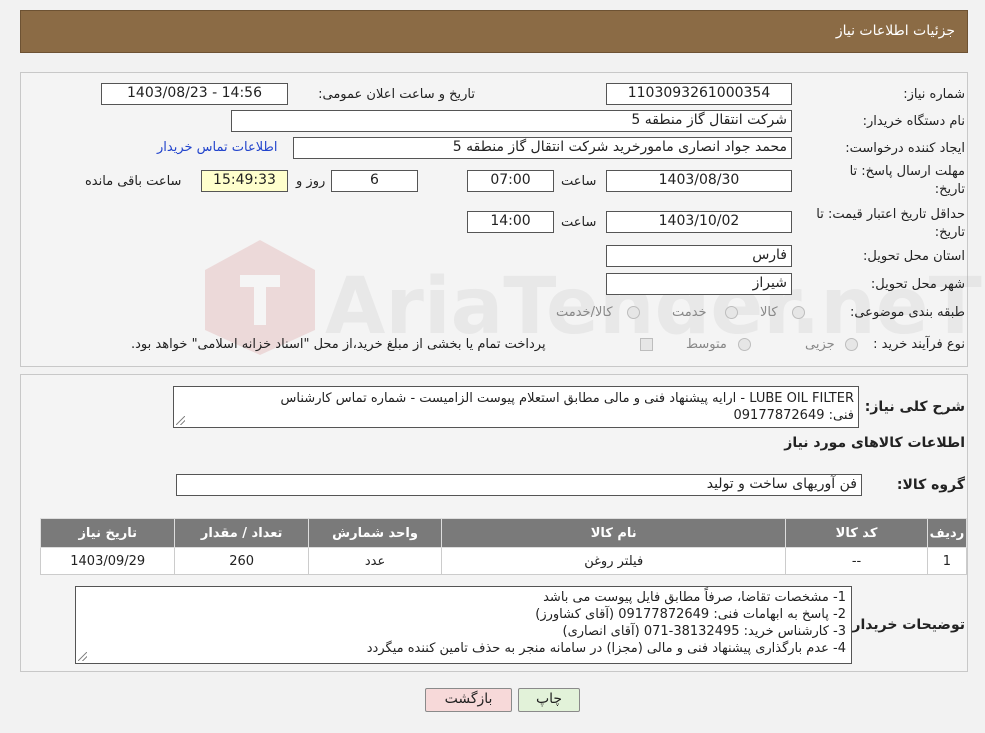  What do you see at coordinates (311, 181) in the screenshot?
I see `days-label: روز و` at bounding box center [311, 181].